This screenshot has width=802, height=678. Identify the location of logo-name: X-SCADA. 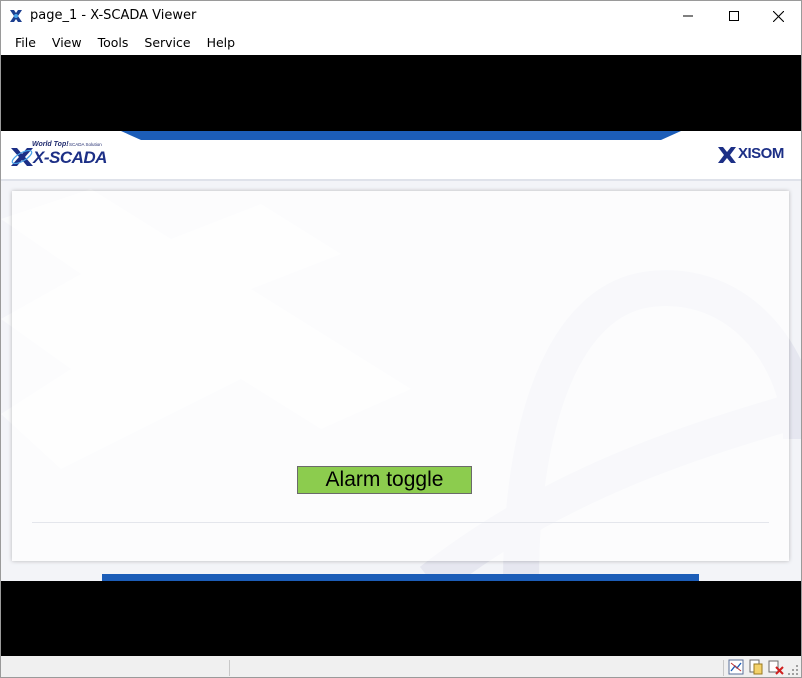
(70, 157).